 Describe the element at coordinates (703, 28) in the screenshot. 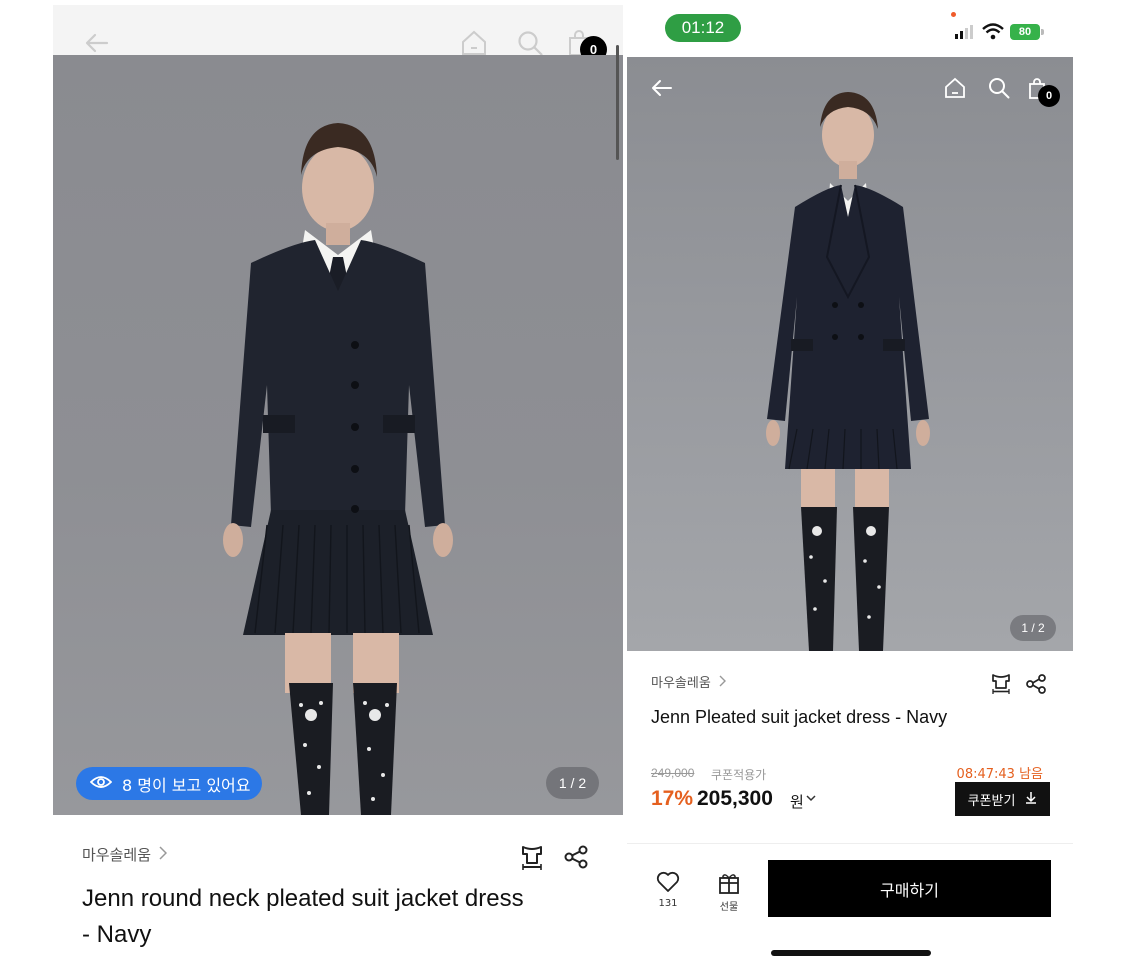

I see `status-time: 01:12` at that location.